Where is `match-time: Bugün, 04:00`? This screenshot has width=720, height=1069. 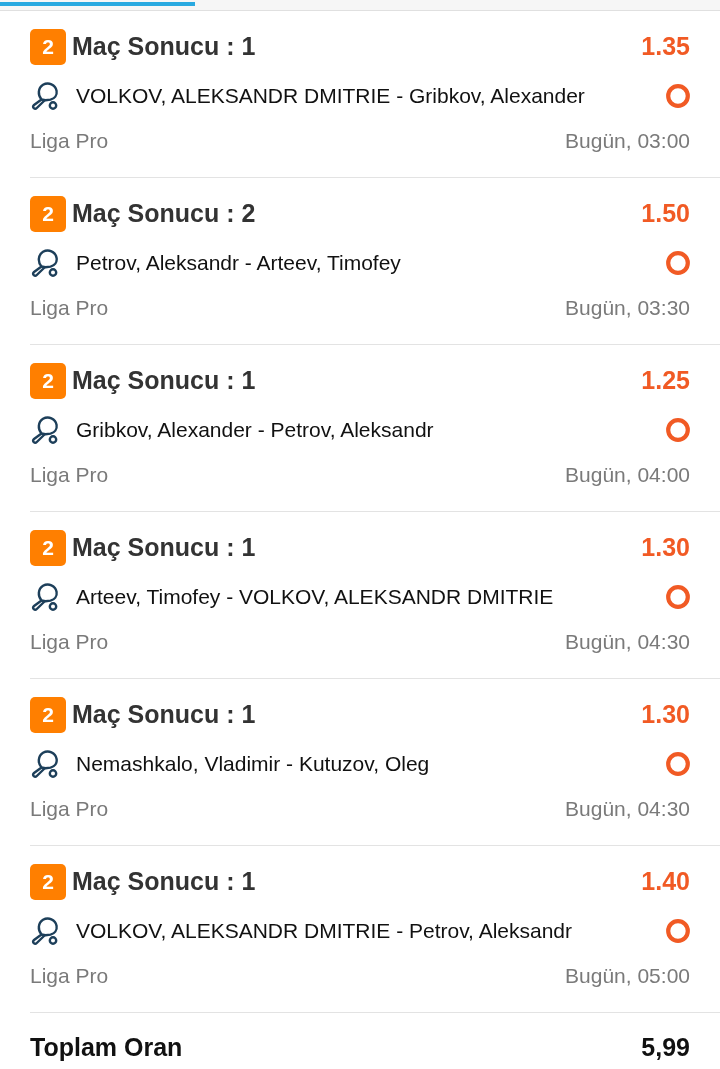
match-time: Bugün, 04:00 is located at coordinates (627, 475).